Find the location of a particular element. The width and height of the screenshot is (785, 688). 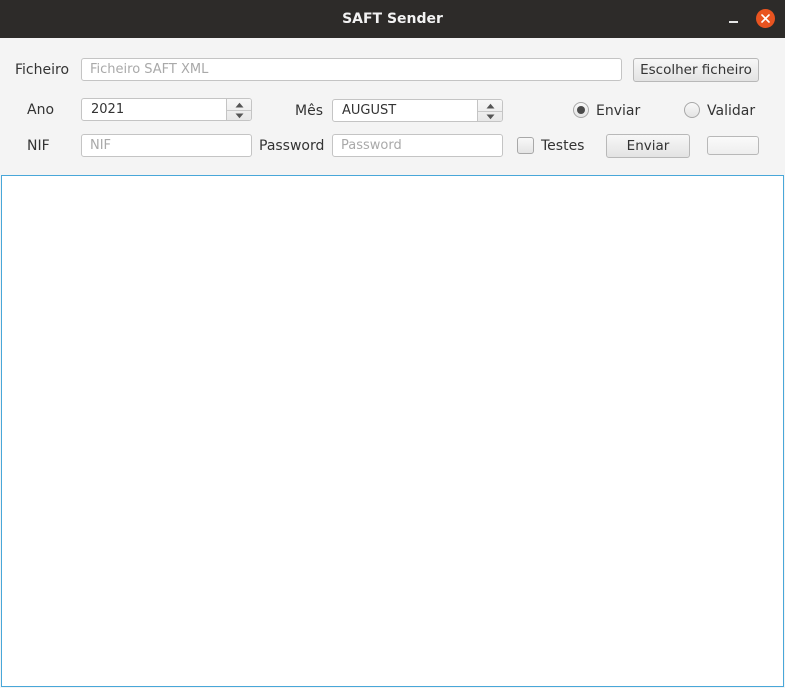

radio-validar-label: Validar is located at coordinates (731, 111).